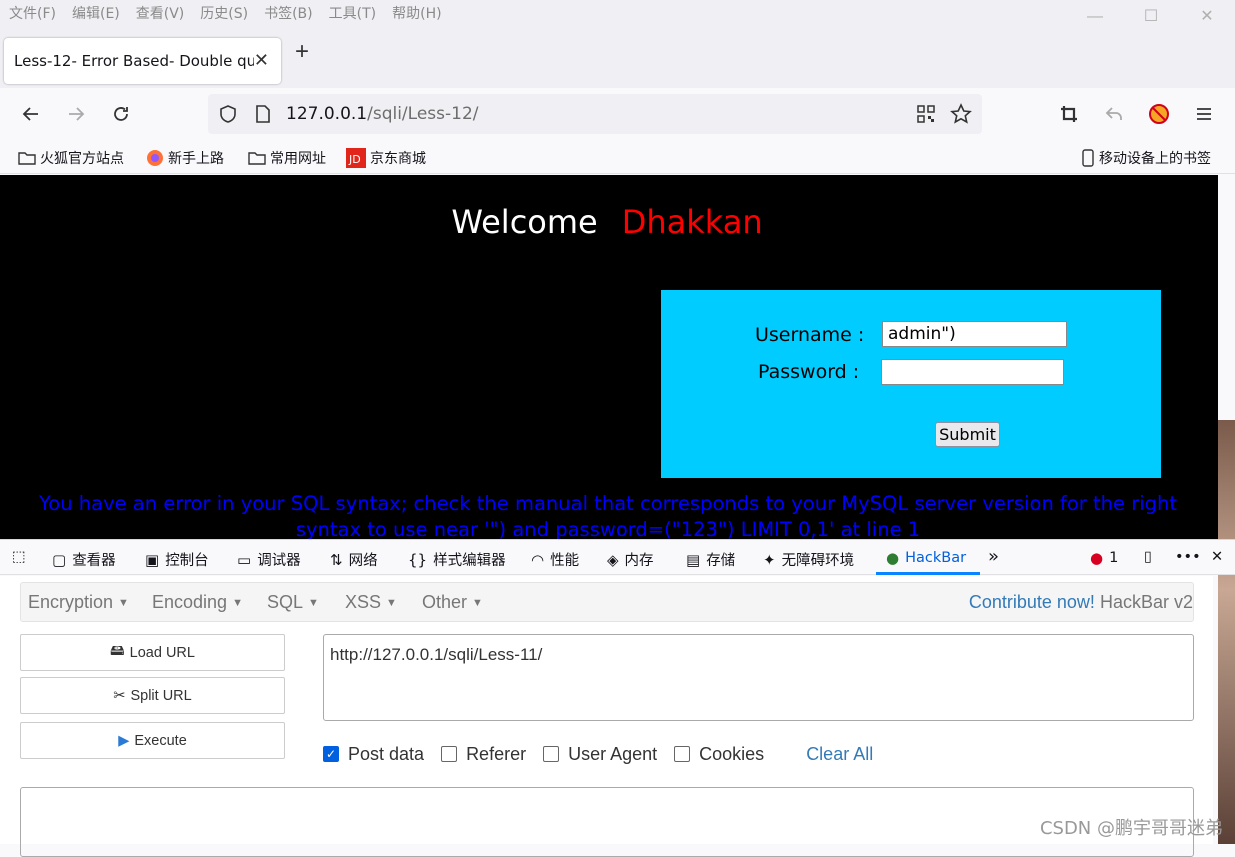 The width and height of the screenshot is (1235, 857). Describe the element at coordinates (710, 559) in the screenshot. I see `tab-storage: ▤ 存储` at that location.